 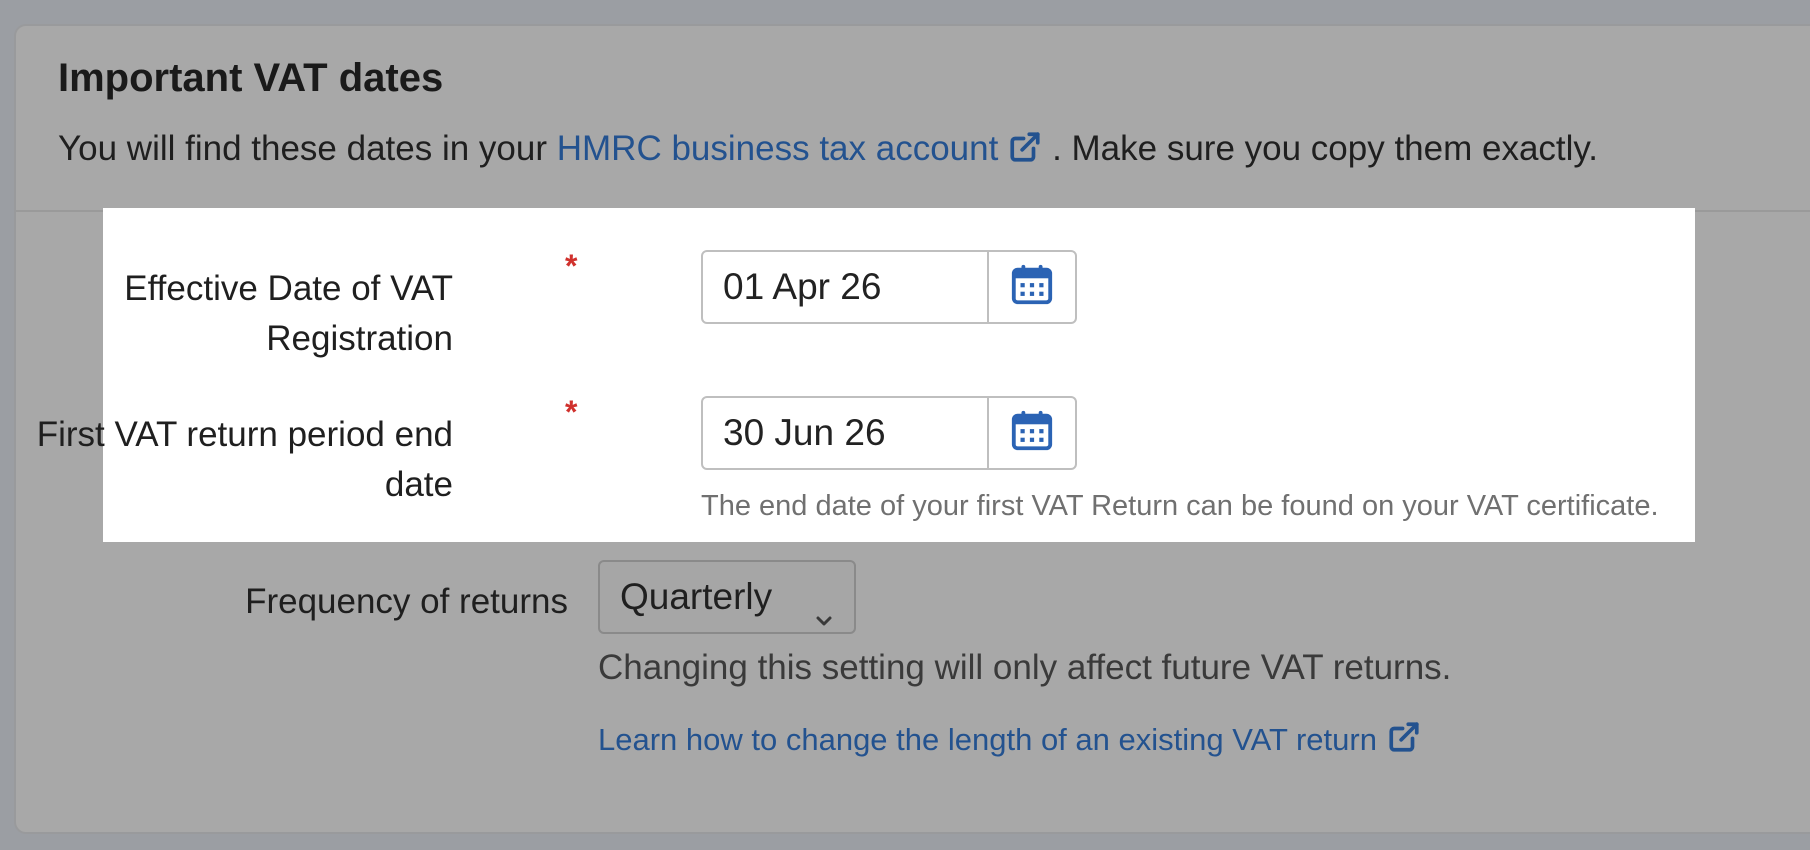 I want to click on hmrc-account-link-text: HMRC business tax account, so click(x=777, y=148).